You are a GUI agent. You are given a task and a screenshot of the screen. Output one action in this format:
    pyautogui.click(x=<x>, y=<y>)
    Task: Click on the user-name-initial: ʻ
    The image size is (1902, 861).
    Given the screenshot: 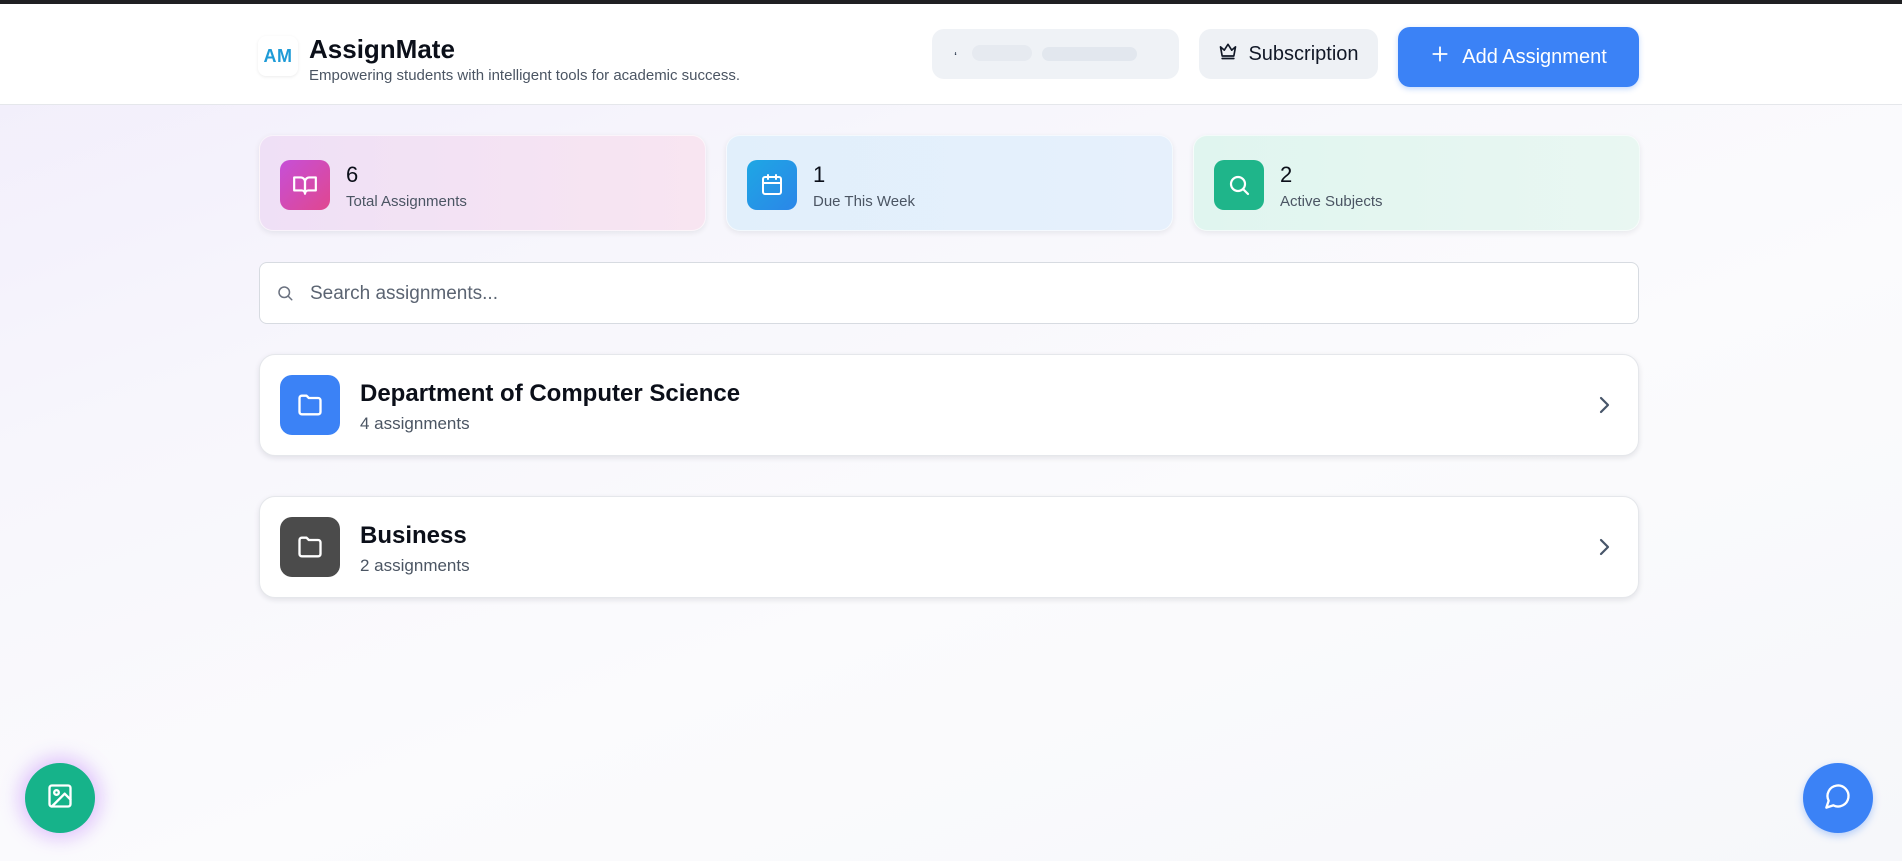 What is the action you would take?
    pyautogui.click(x=956, y=57)
    